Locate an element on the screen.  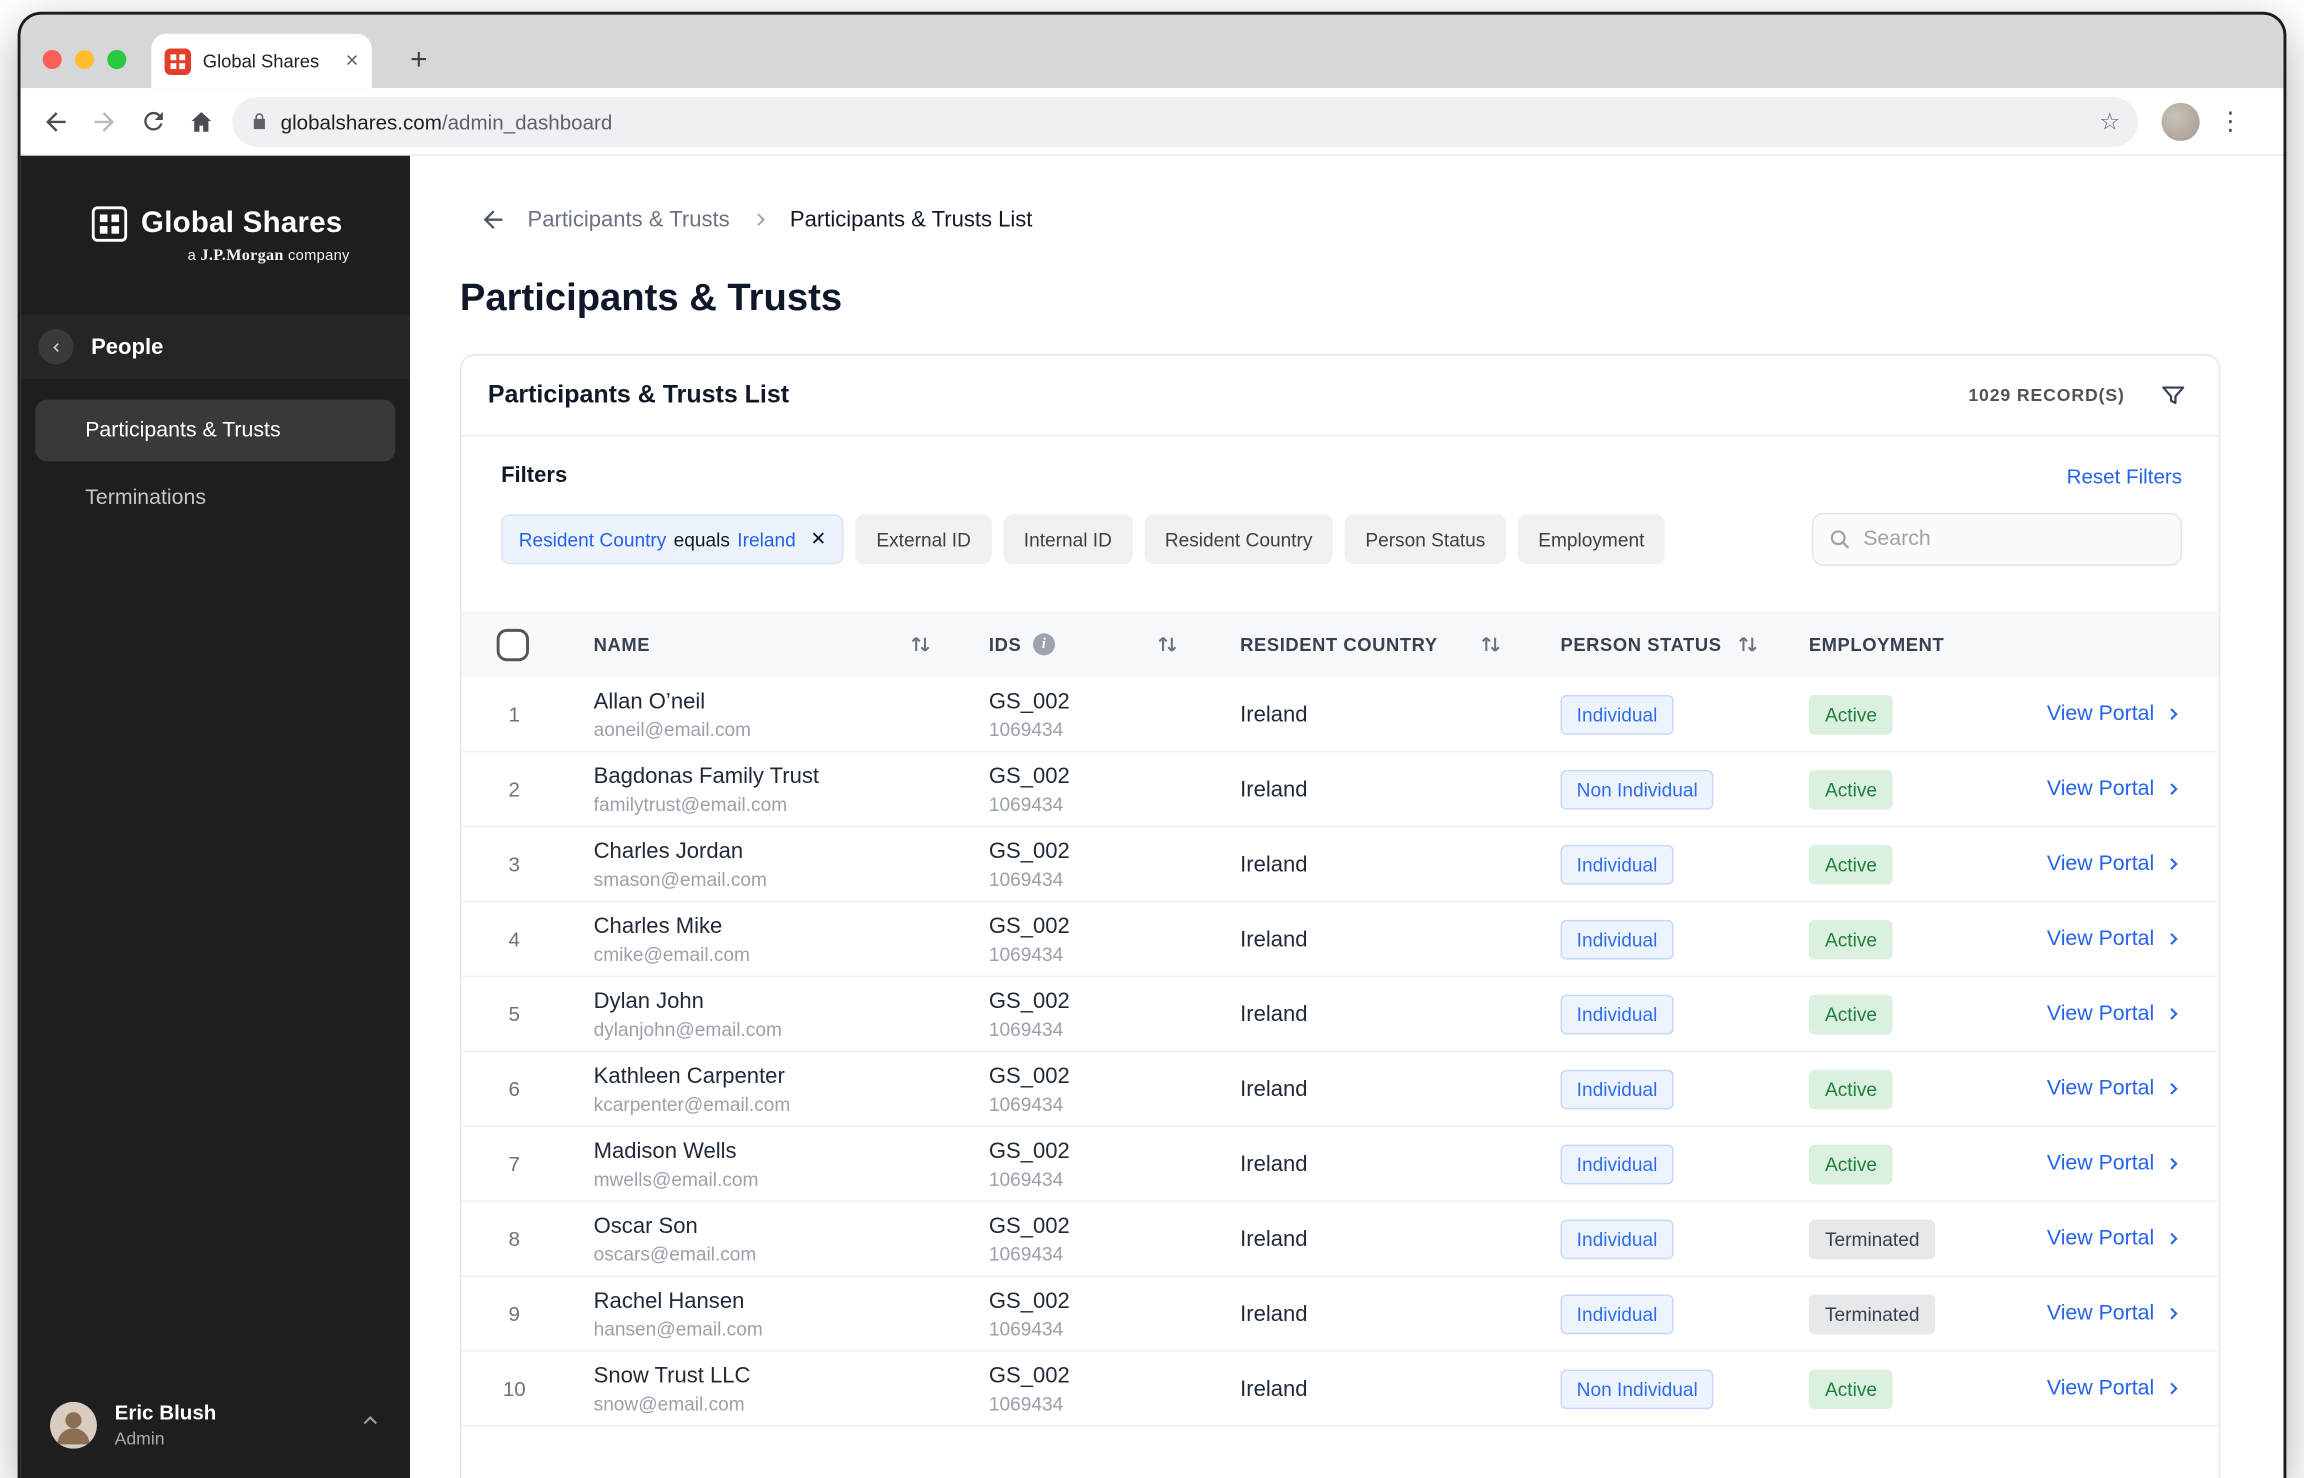
forward-icon is located at coordinates (104, 121).